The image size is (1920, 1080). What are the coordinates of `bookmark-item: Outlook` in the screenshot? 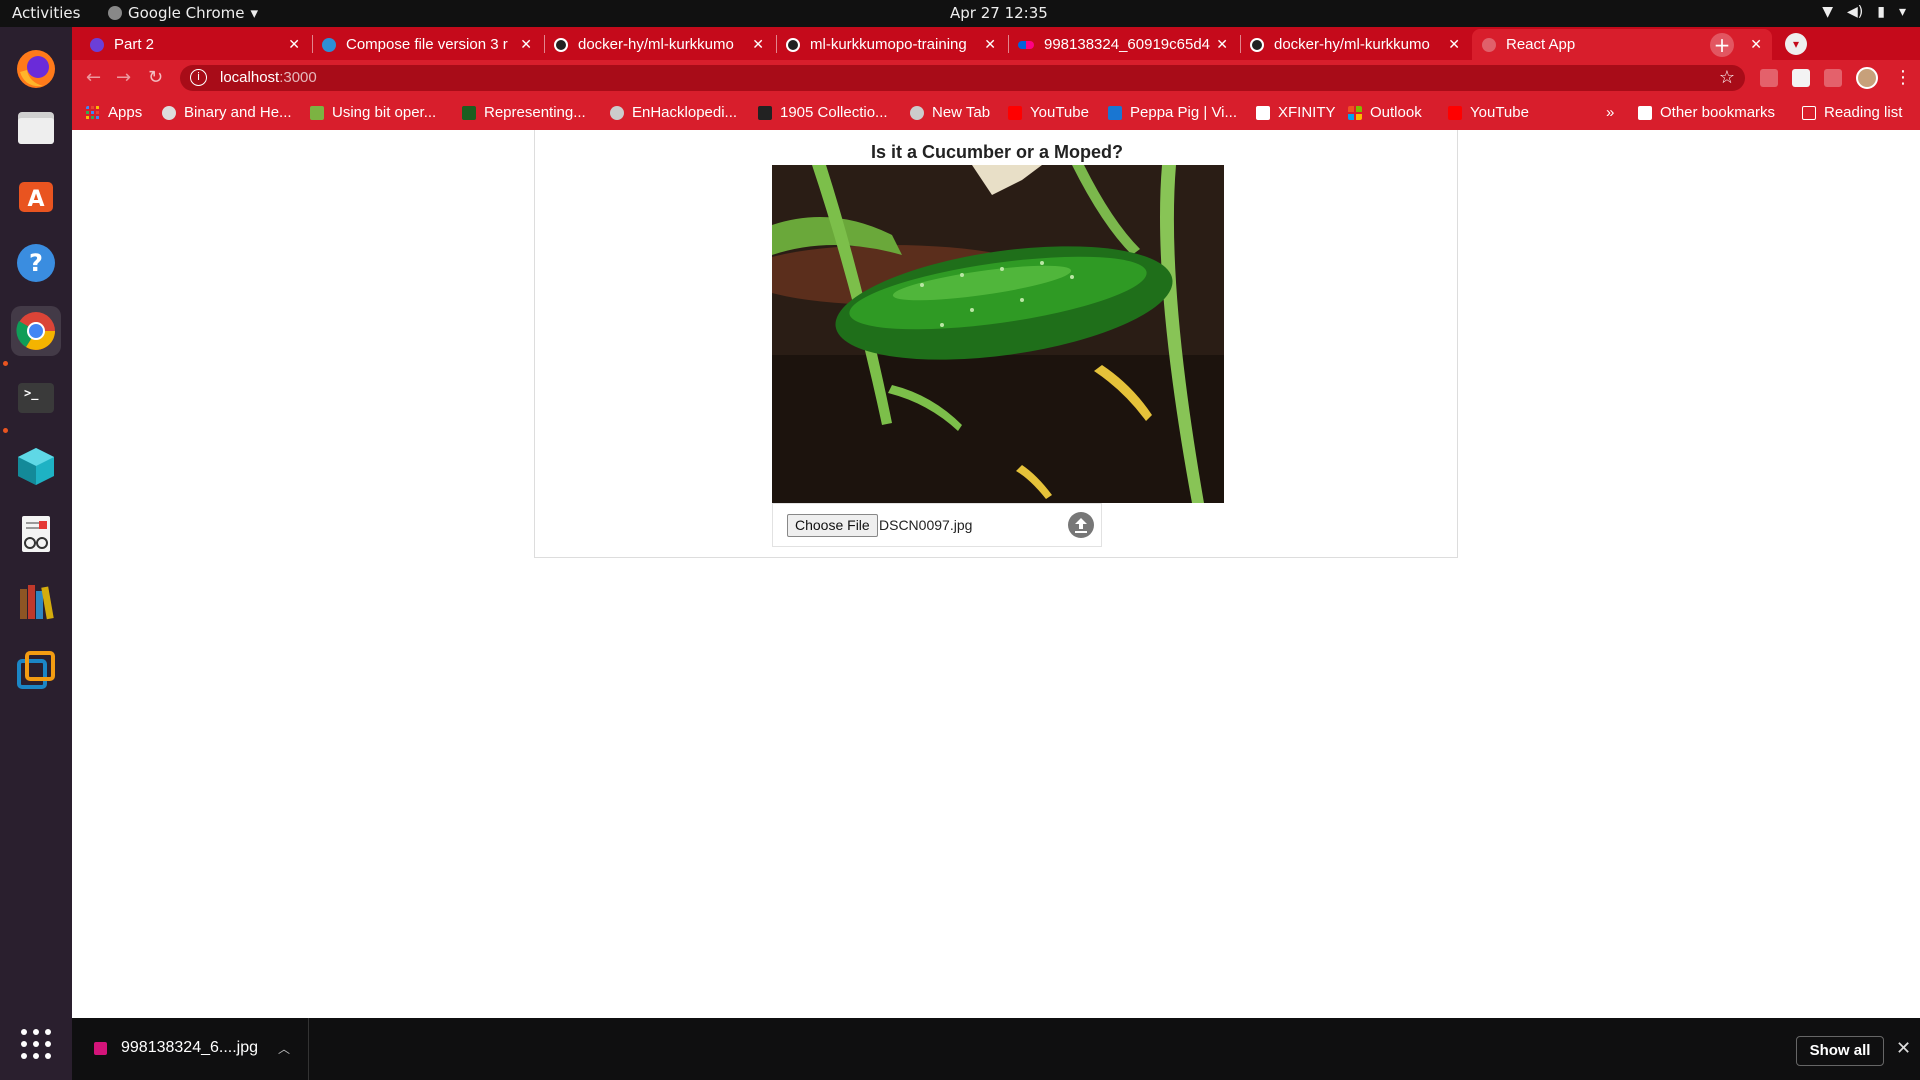 It's located at (1385, 112).